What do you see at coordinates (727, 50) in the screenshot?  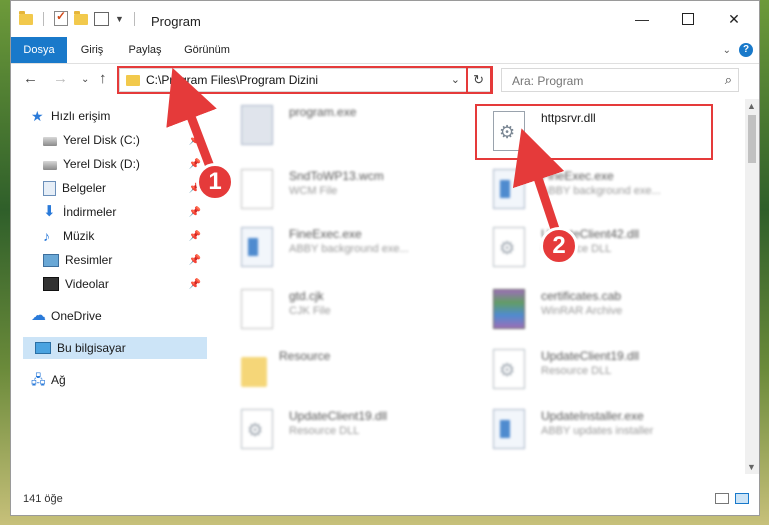 I see `expand-ribbon-icon: ⌄` at bounding box center [727, 50].